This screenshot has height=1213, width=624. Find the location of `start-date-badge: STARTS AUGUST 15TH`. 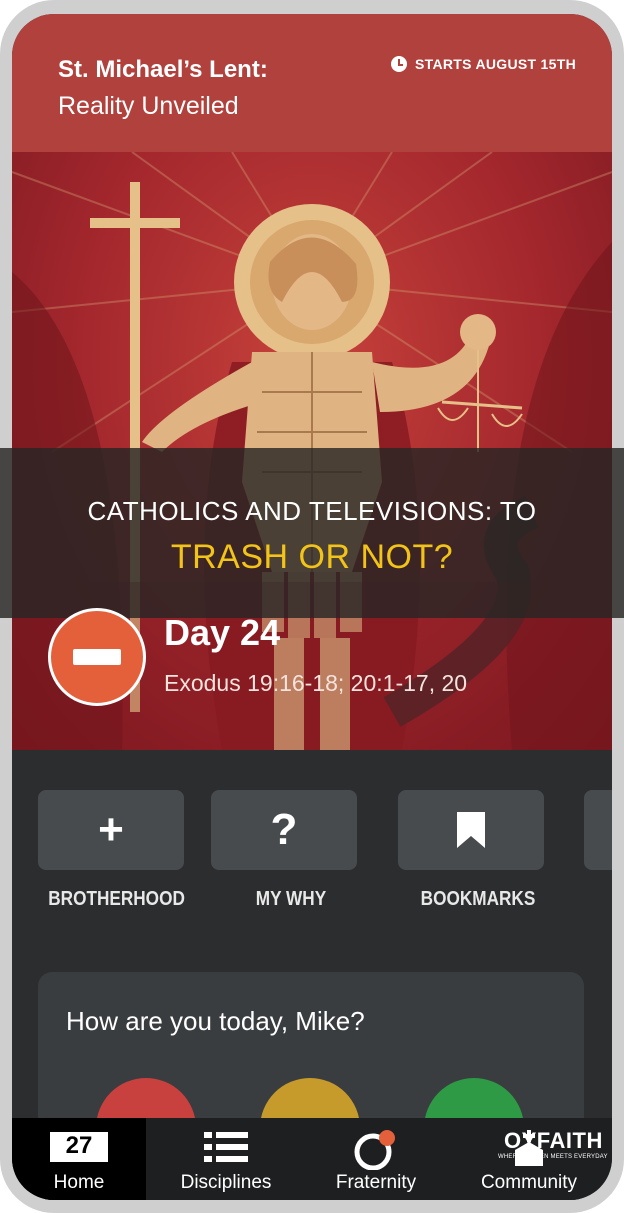

start-date-badge: STARTS AUGUST 15TH is located at coordinates (483, 64).